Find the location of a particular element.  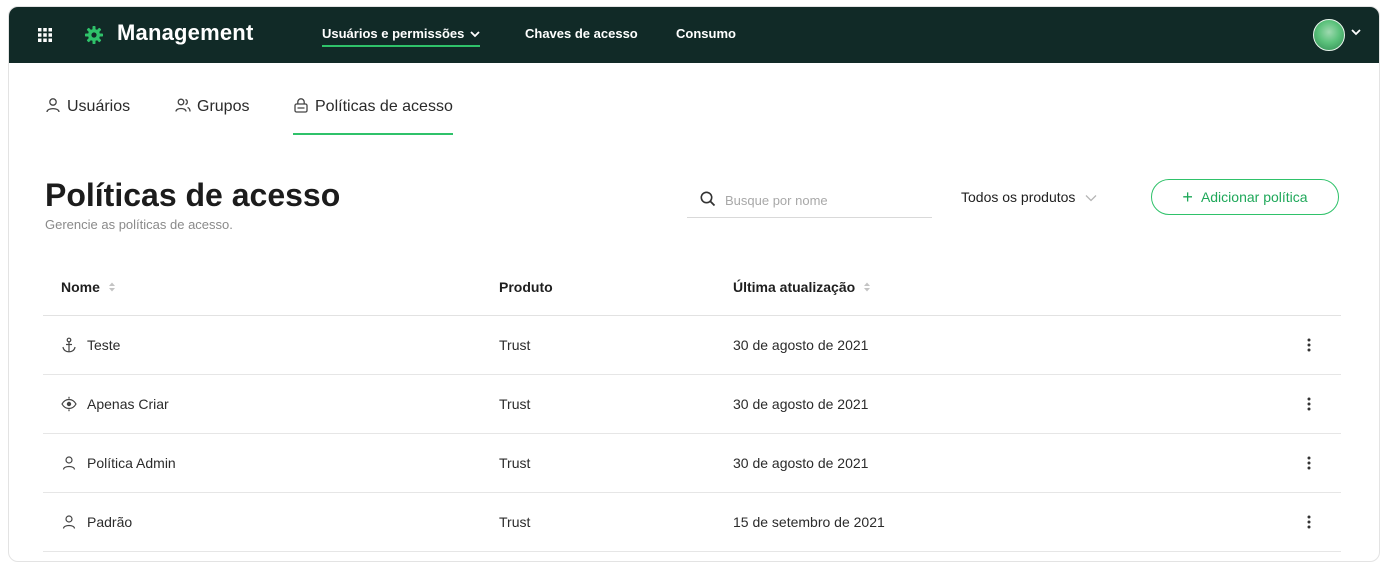

column-header-updated: Última atualização is located at coordinates (802, 287).